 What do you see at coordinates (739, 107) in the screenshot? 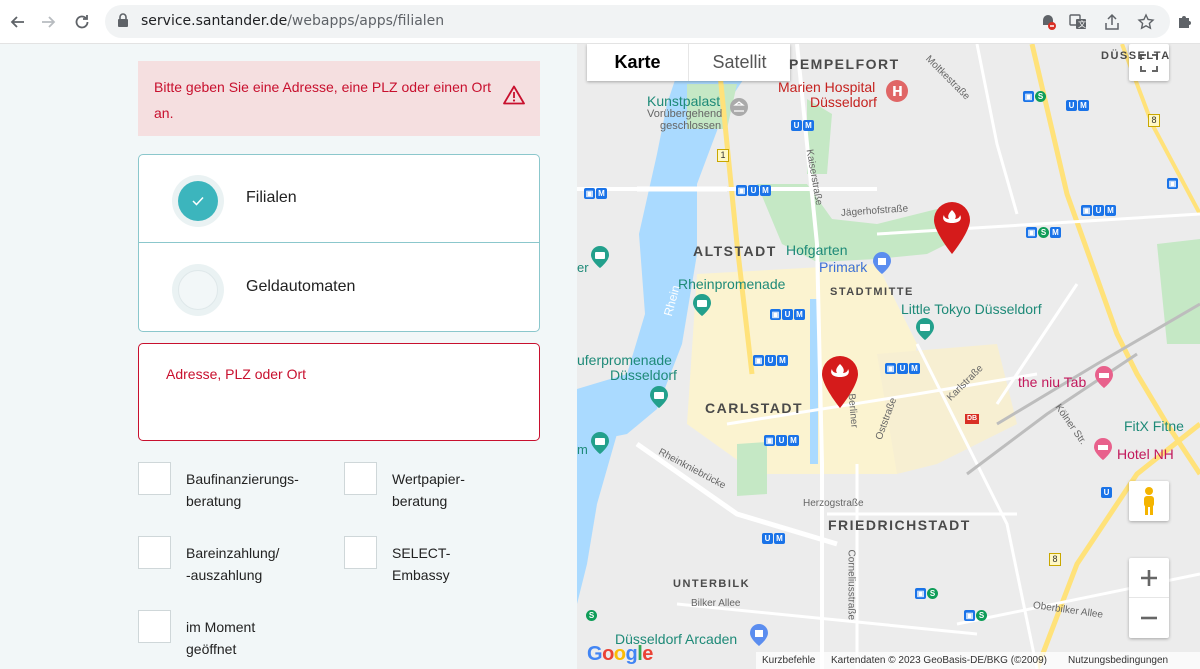
I see `museum-icon` at bounding box center [739, 107].